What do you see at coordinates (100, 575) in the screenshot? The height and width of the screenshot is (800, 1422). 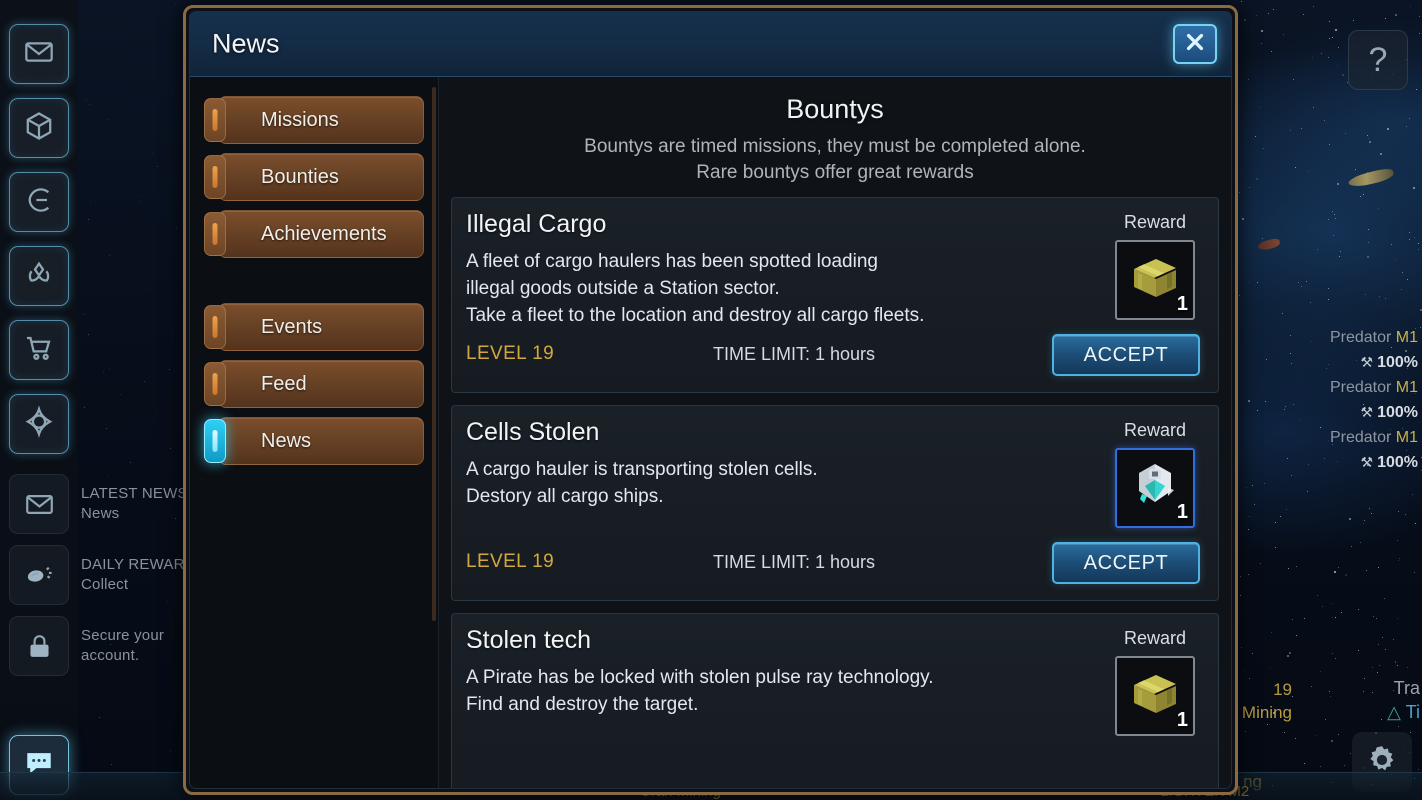 I see `promo-daily-reward: DAILY REWARD Collect` at bounding box center [100, 575].